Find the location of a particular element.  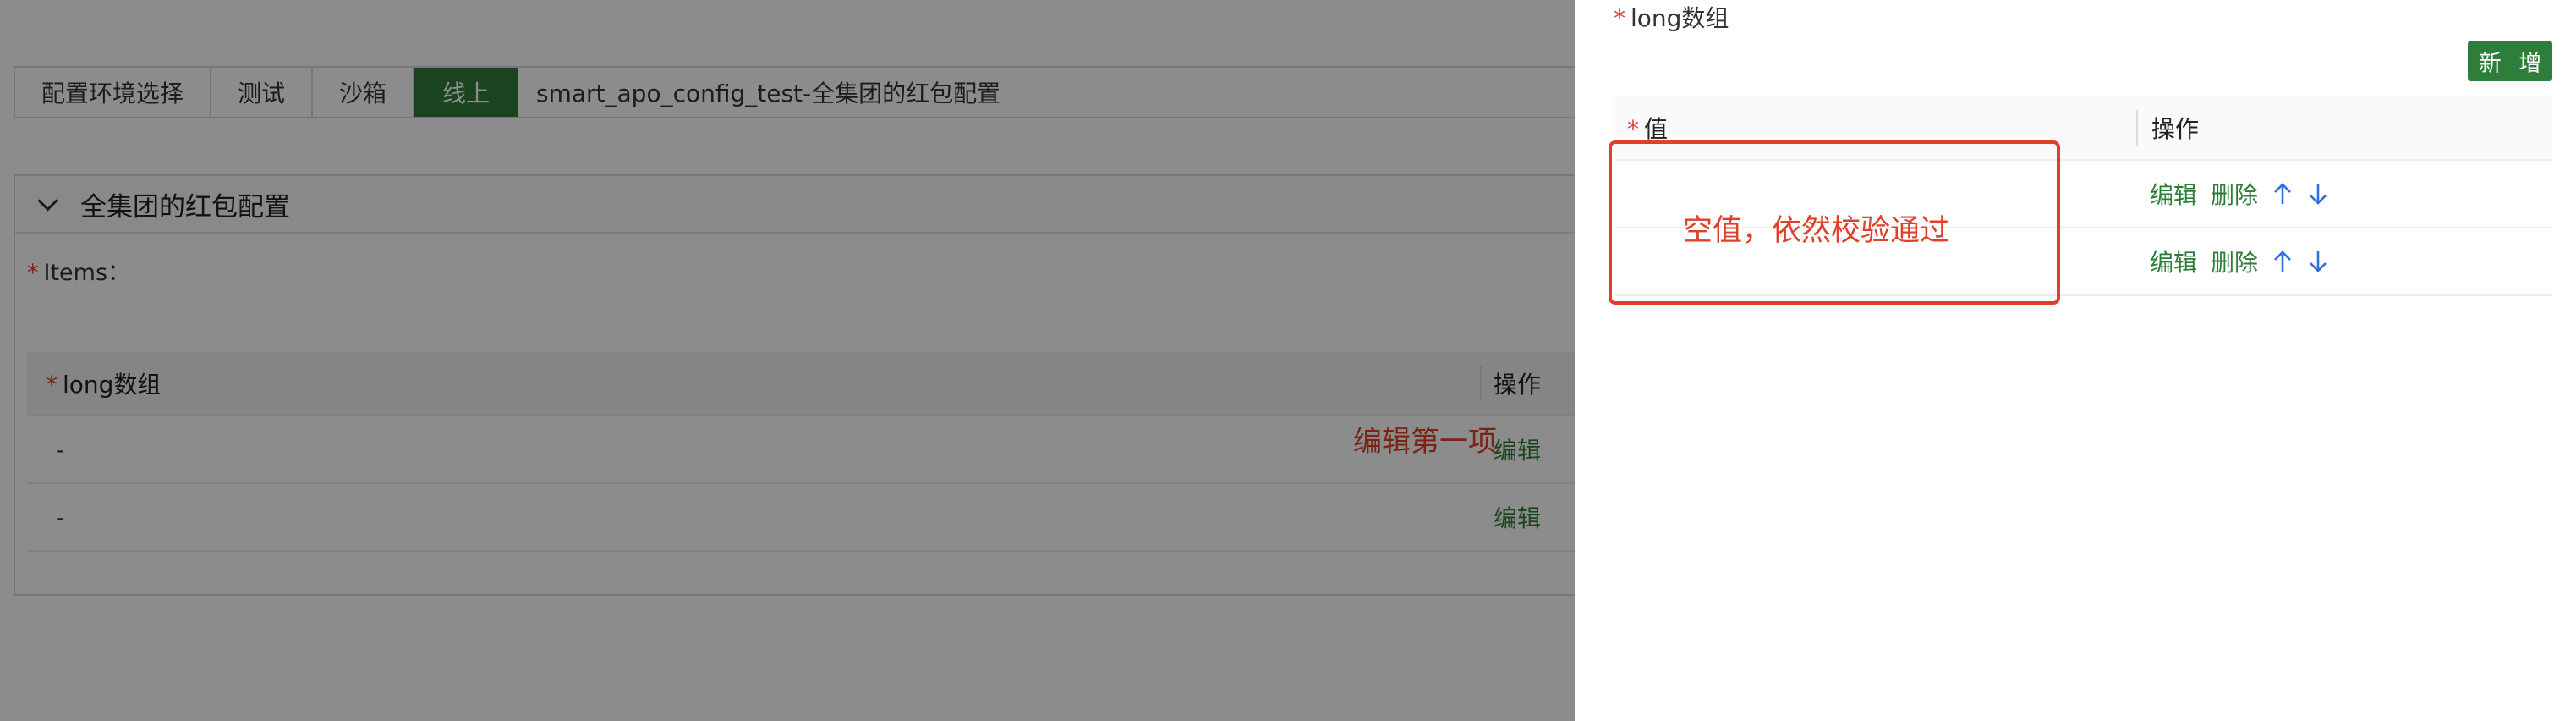

drawer-field-label-text: long数组 is located at coordinates (1680, 18).